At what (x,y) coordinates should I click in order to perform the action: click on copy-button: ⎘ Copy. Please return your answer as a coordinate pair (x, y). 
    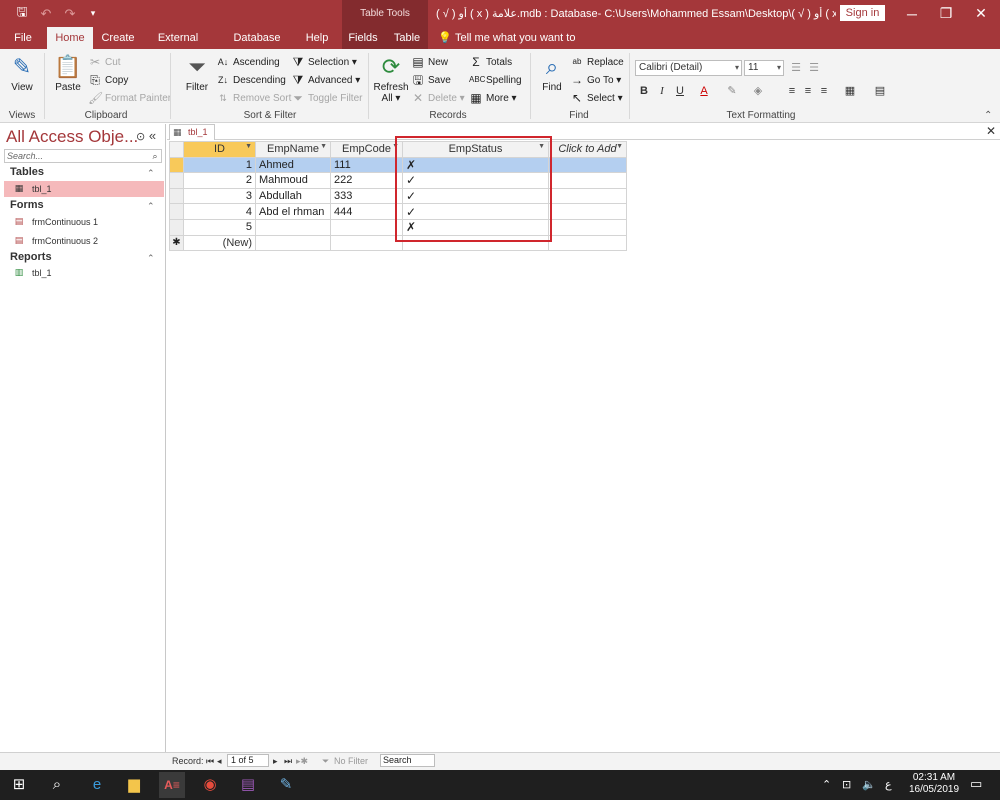
    Looking at the image, I should click on (108, 80).